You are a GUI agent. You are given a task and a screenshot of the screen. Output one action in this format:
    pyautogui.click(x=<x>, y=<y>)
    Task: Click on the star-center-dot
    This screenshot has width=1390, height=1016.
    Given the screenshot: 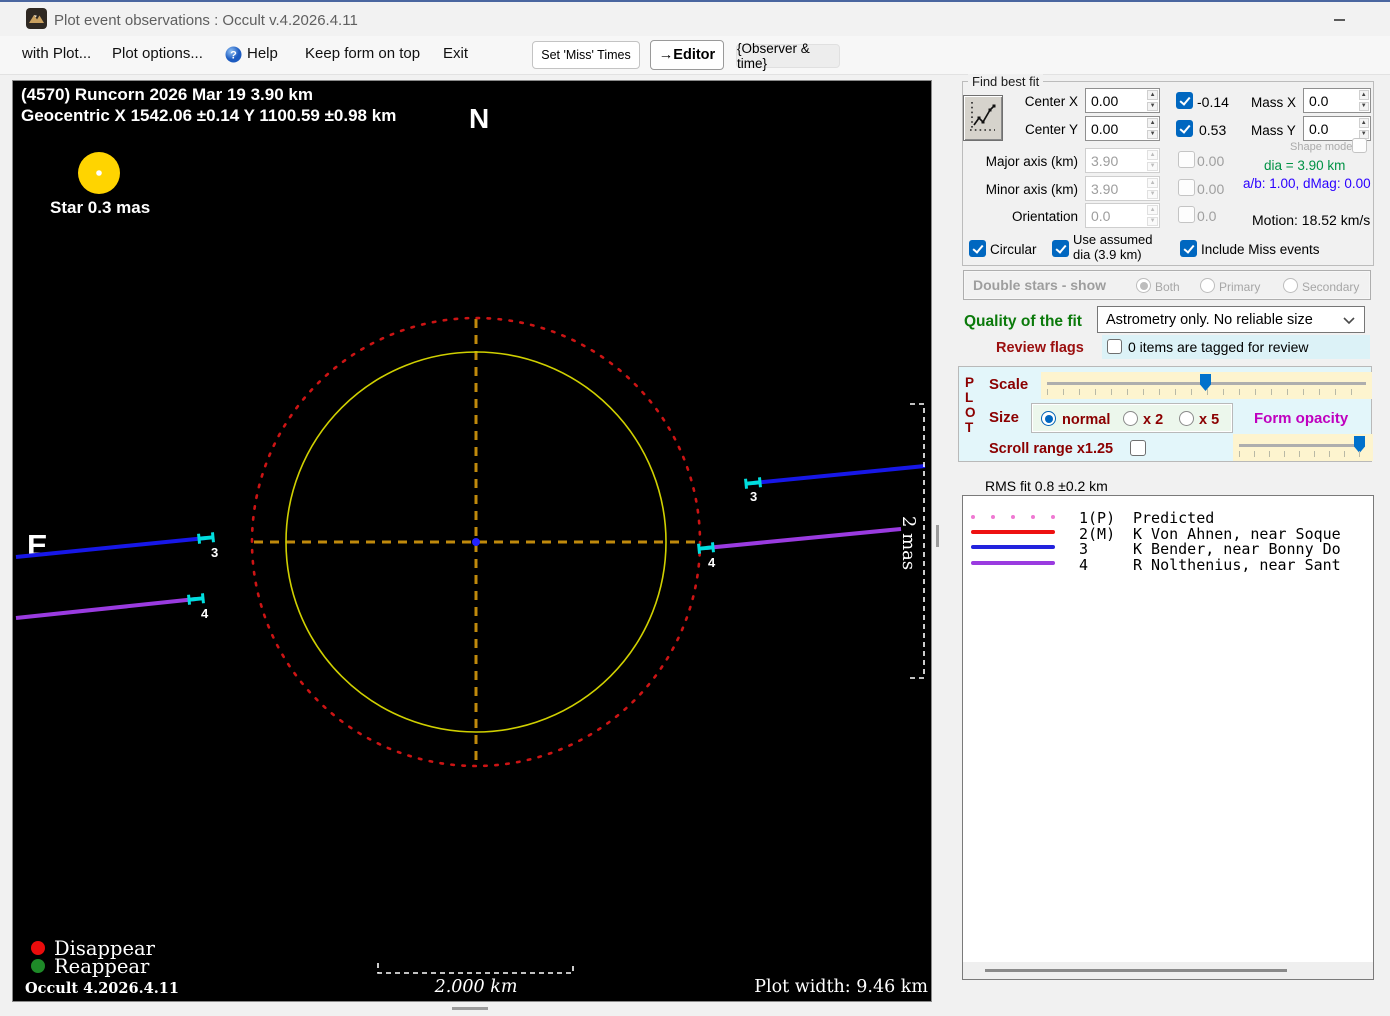 What is the action you would take?
    pyautogui.click(x=99, y=173)
    